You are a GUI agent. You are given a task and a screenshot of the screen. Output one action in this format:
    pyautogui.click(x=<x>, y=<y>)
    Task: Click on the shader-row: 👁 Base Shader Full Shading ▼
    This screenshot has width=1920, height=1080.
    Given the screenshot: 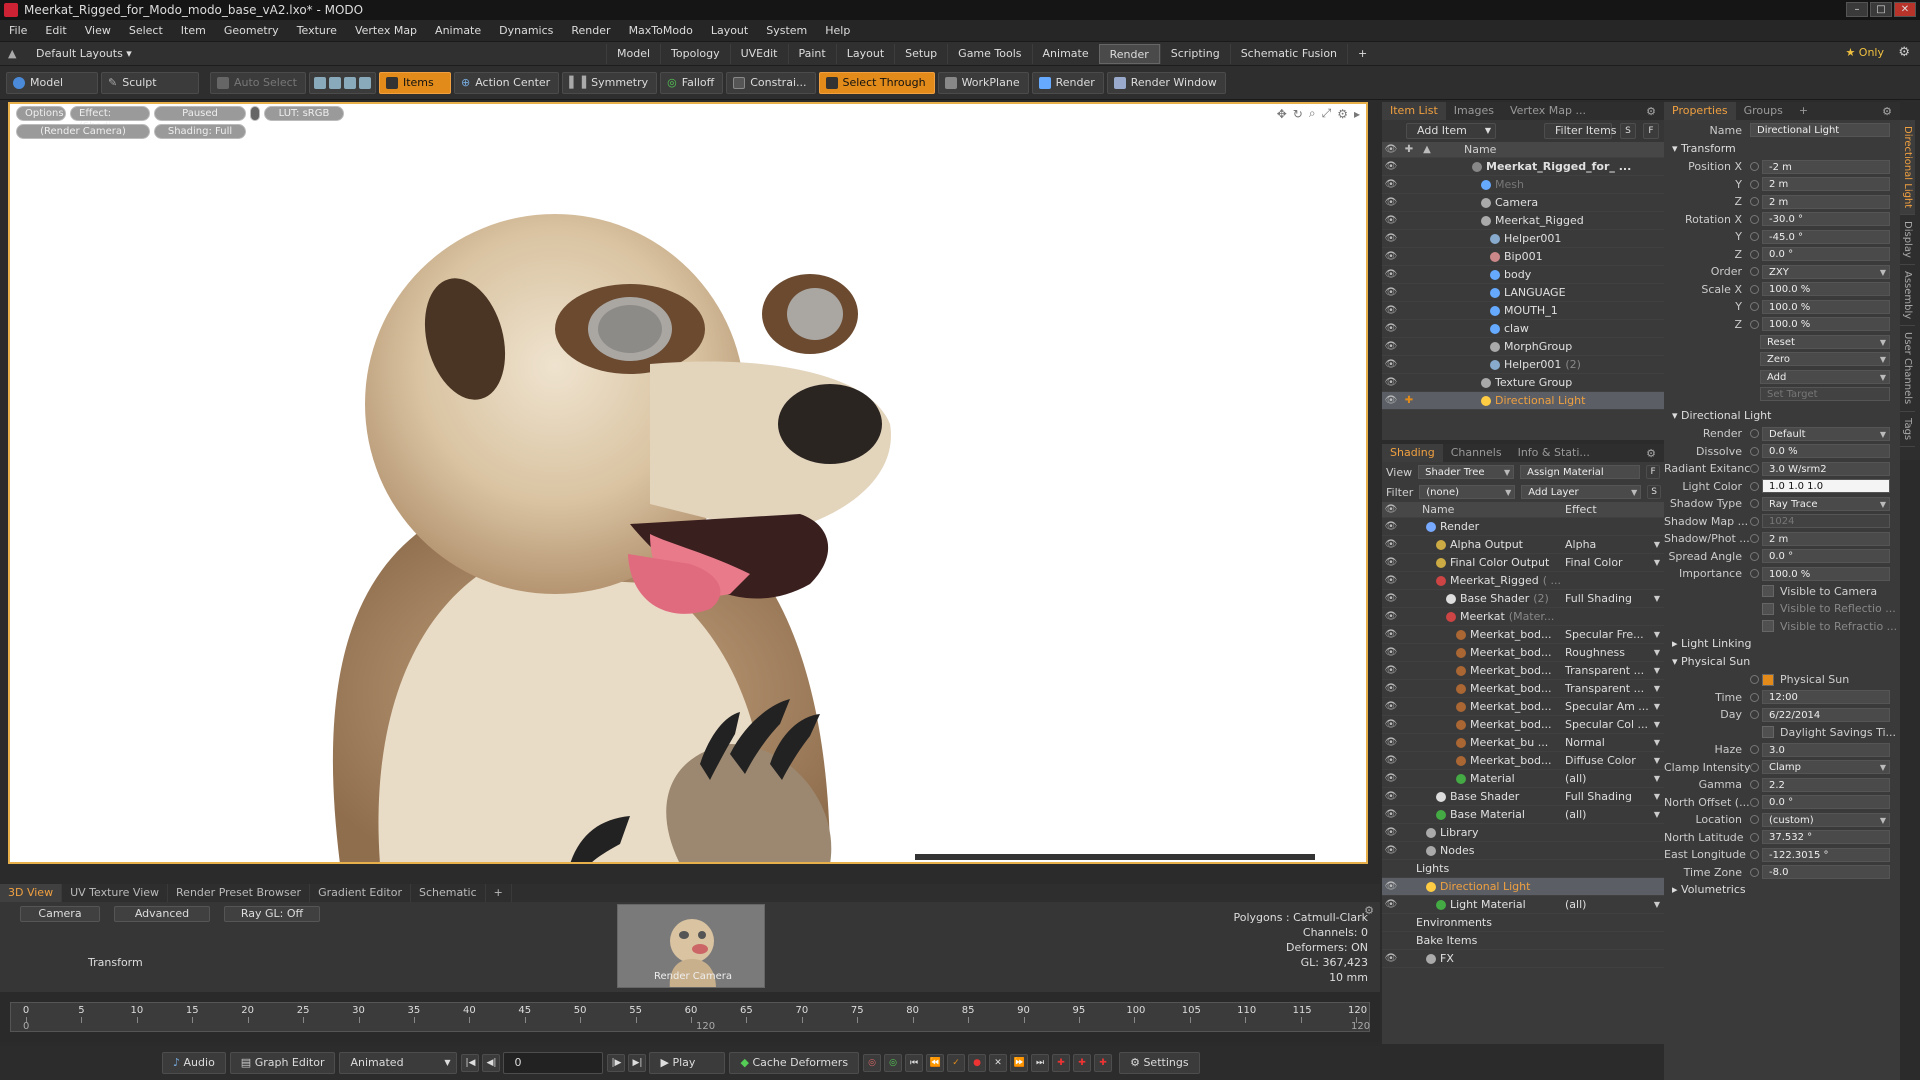 What is the action you would take?
    pyautogui.click(x=1523, y=797)
    